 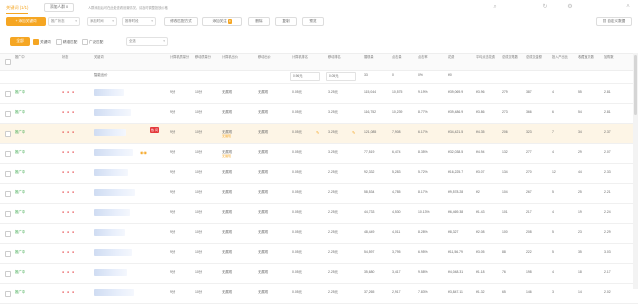 What do you see at coordinates (64, 21) in the screenshot?
I see `status-select: 推广状态` at bounding box center [64, 21].